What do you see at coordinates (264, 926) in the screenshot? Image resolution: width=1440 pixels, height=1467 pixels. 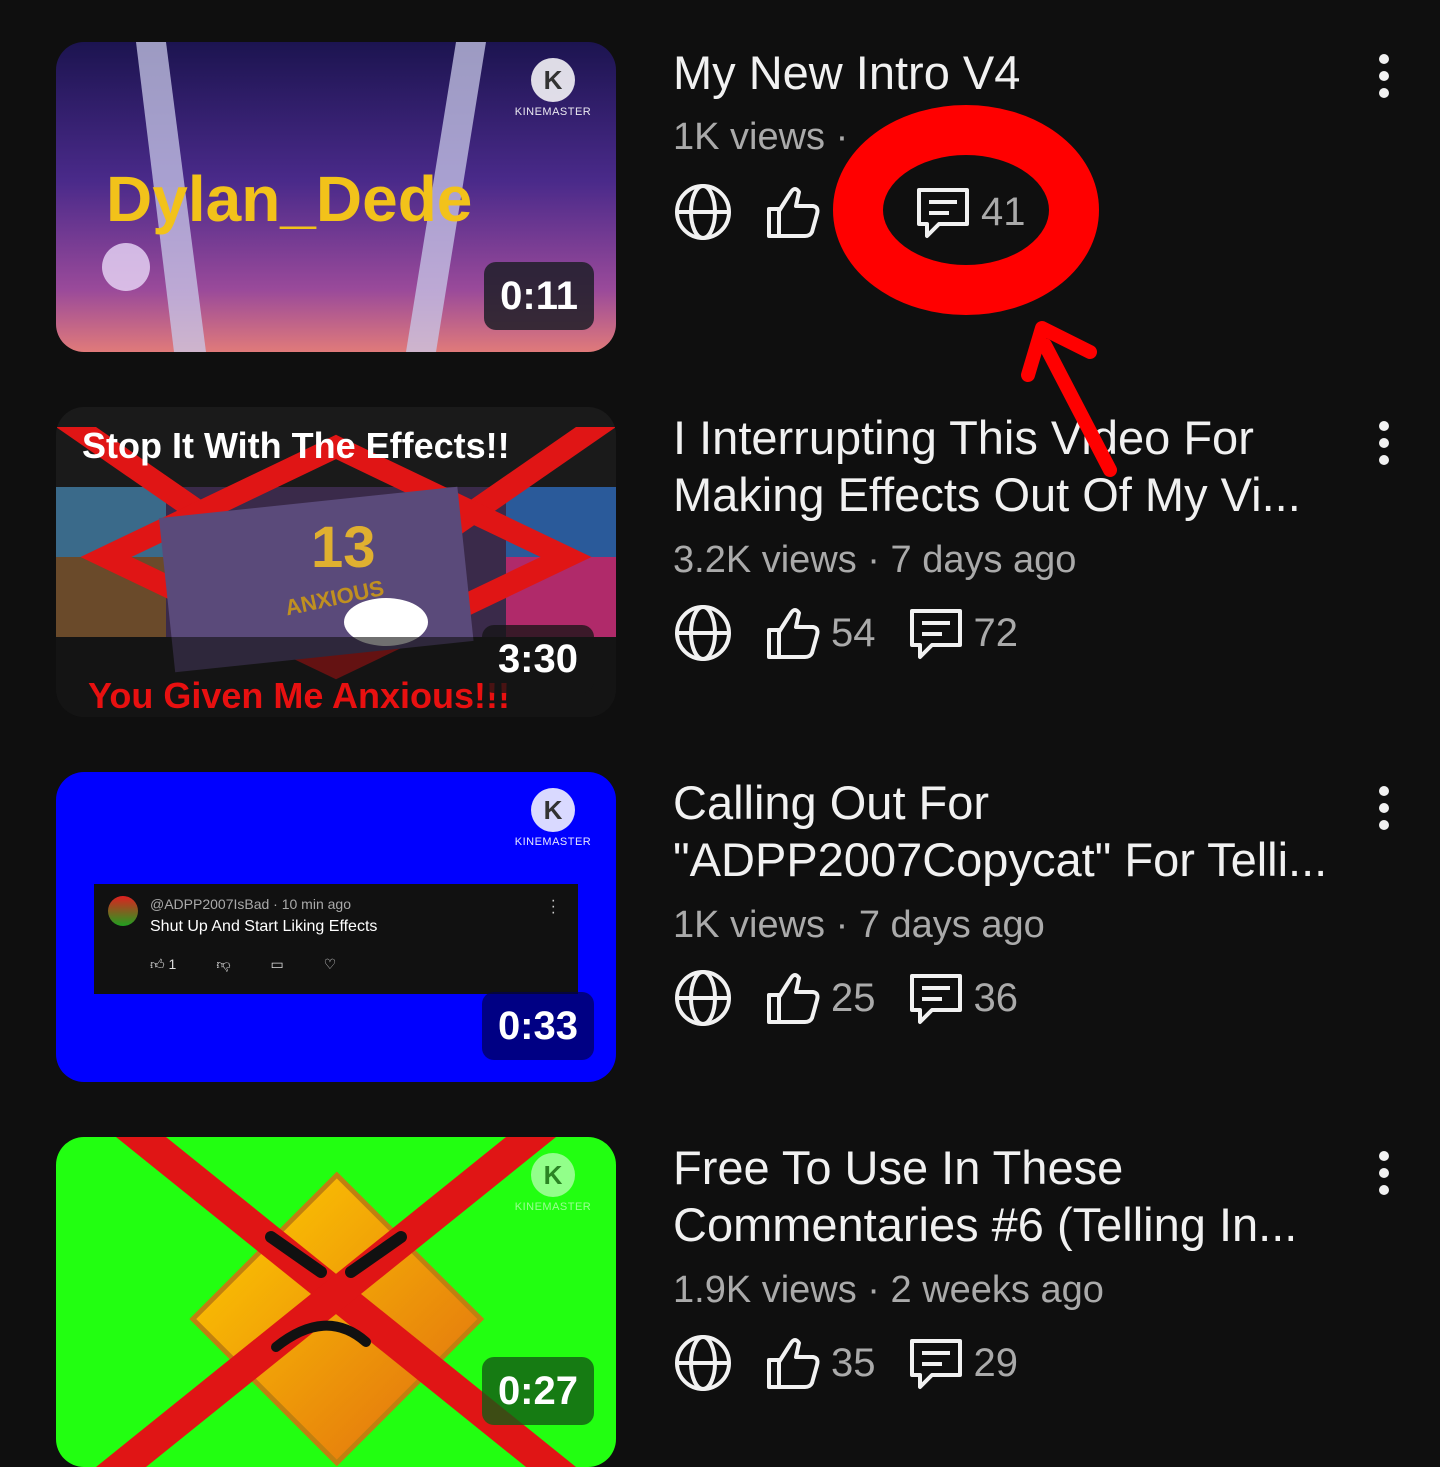 I see `comment-text: Shut Up And Start Liking Effects` at bounding box center [264, 926].